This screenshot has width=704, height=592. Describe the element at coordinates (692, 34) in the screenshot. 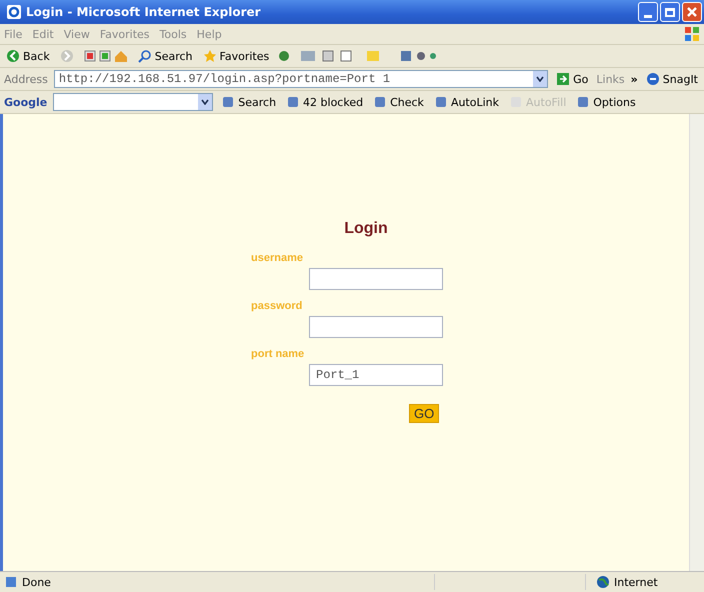

I see `windows-logo-icon` at that location.